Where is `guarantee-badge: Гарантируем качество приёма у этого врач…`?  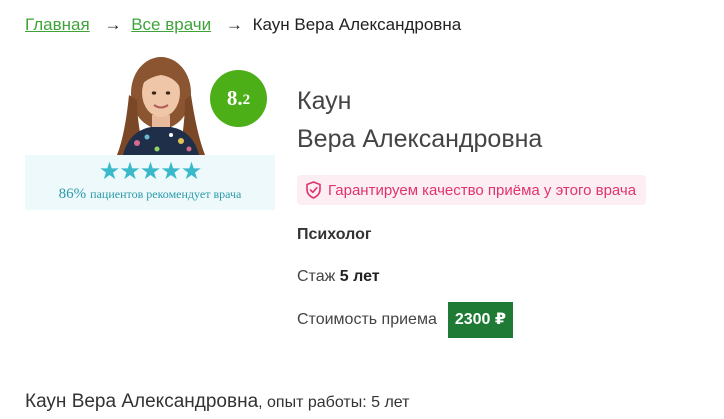
guarantee-badge: Гарантируем качество приёма у этого врач… is located at coordinates (472, 190).